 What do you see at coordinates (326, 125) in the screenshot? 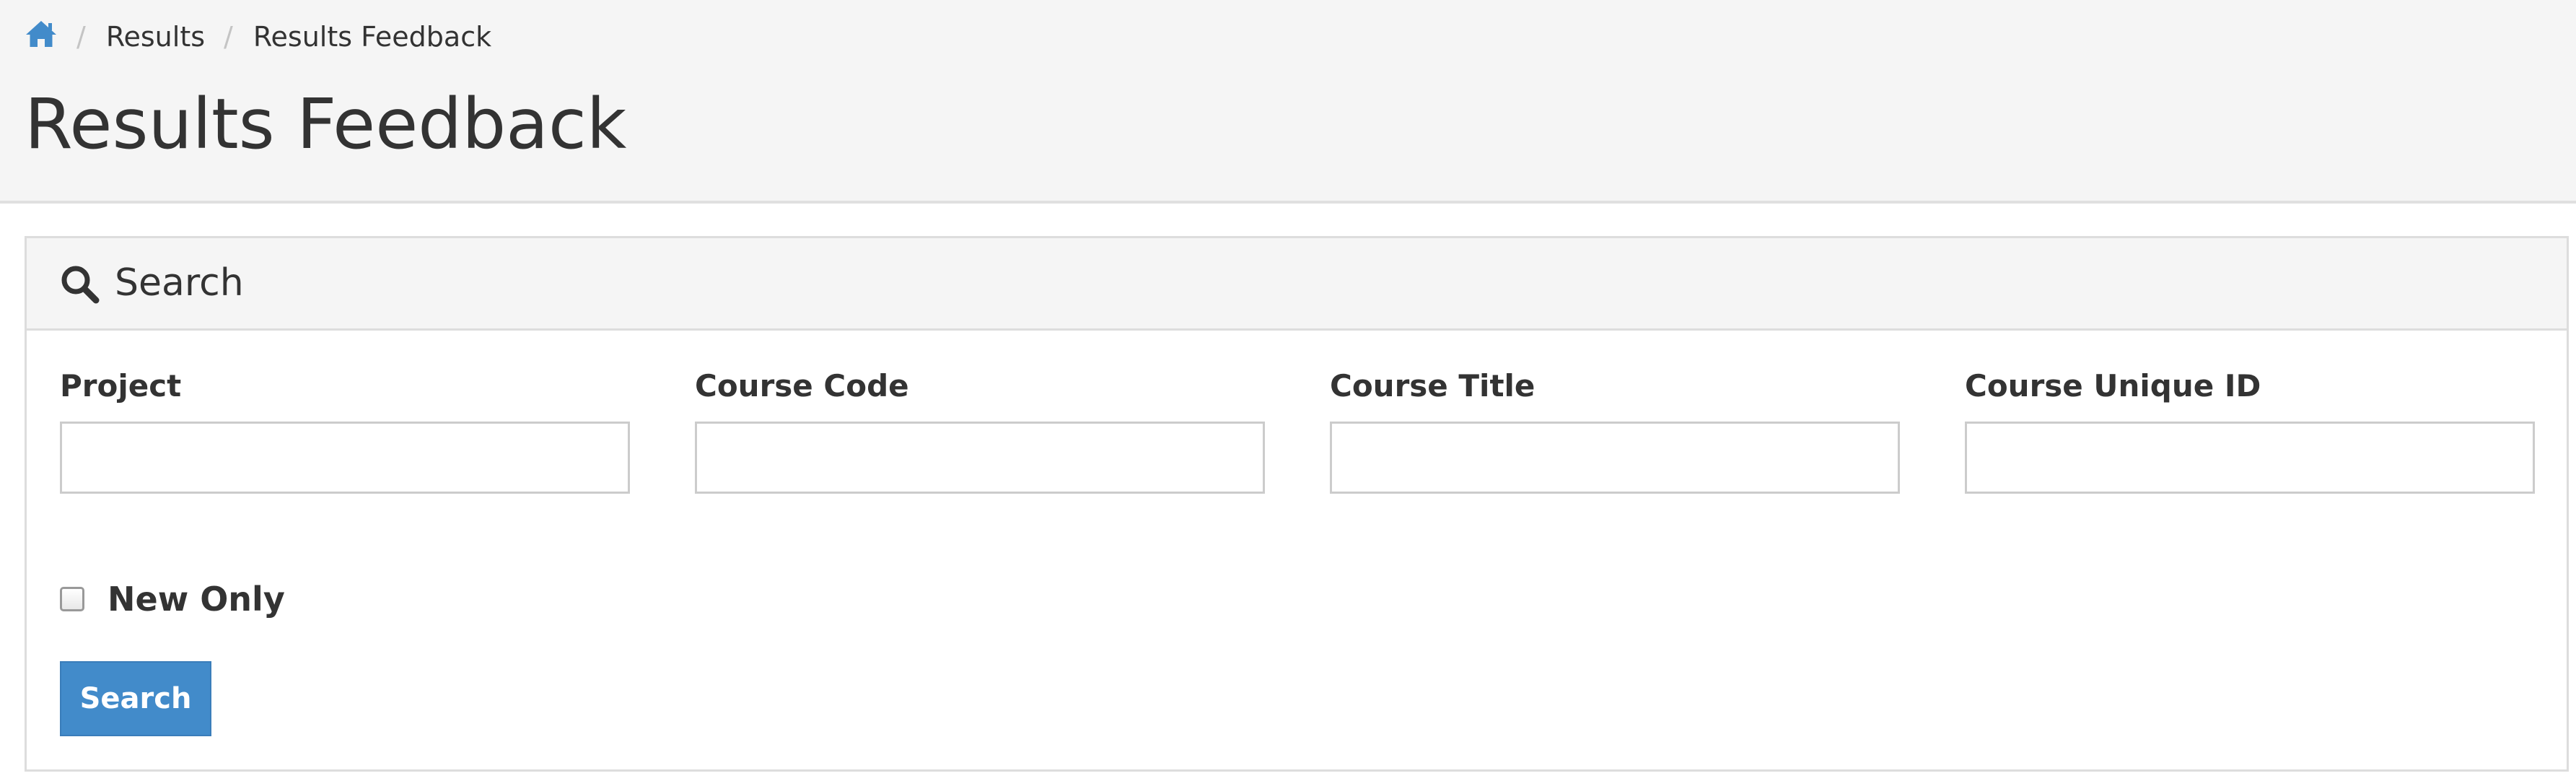
I see `page-title: Results Feedback` at bounding box center [326, 125].